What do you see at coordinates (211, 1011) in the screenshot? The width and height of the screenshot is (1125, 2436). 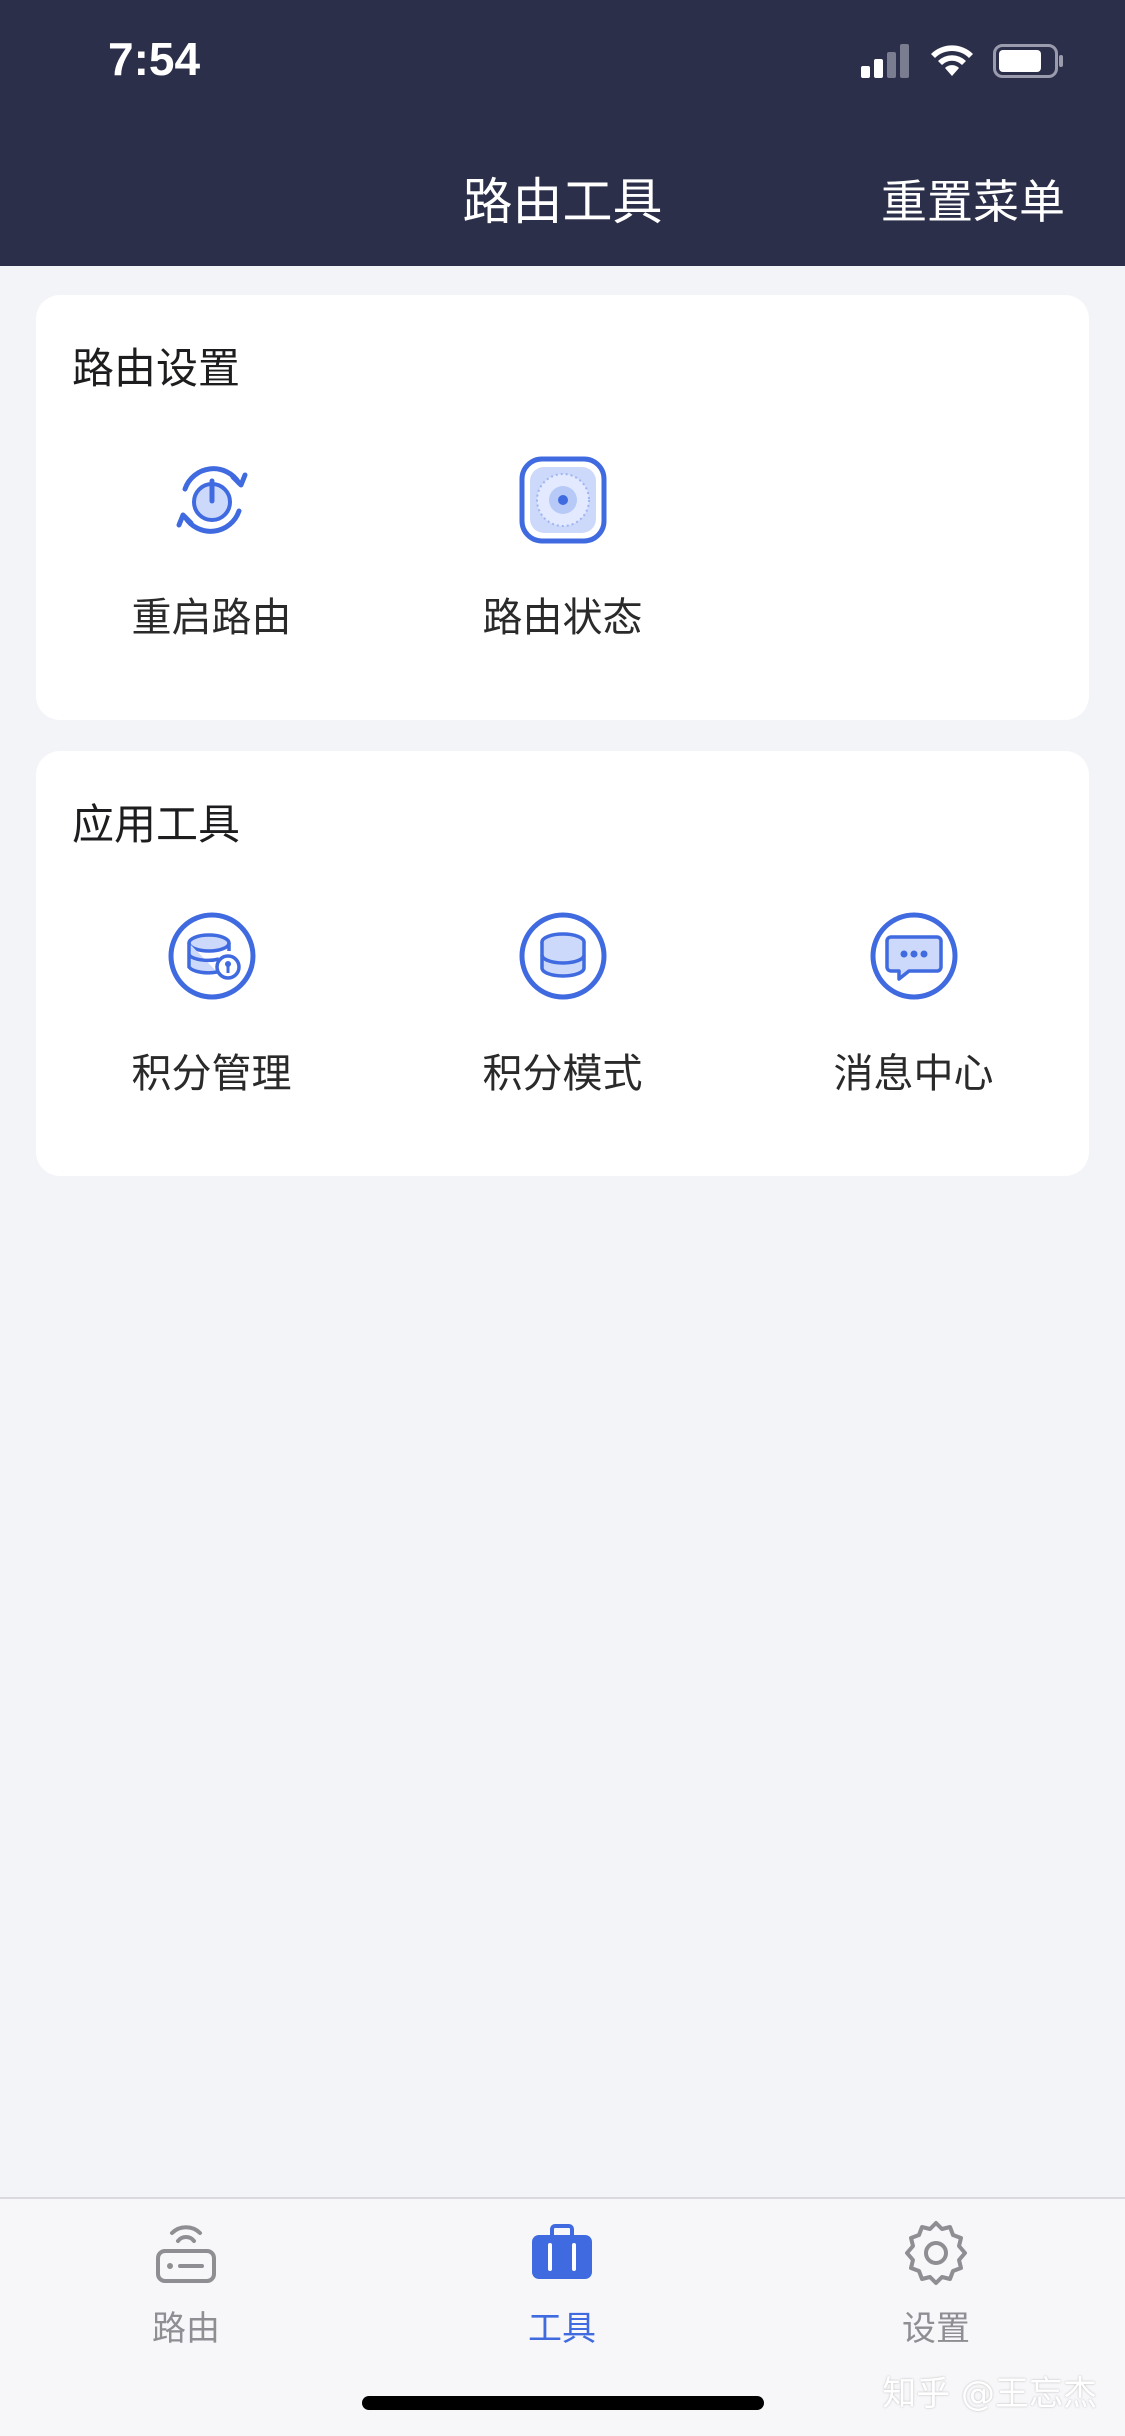 I see `points-manage-item: 积分管理` at bounding box center [211, 1011].